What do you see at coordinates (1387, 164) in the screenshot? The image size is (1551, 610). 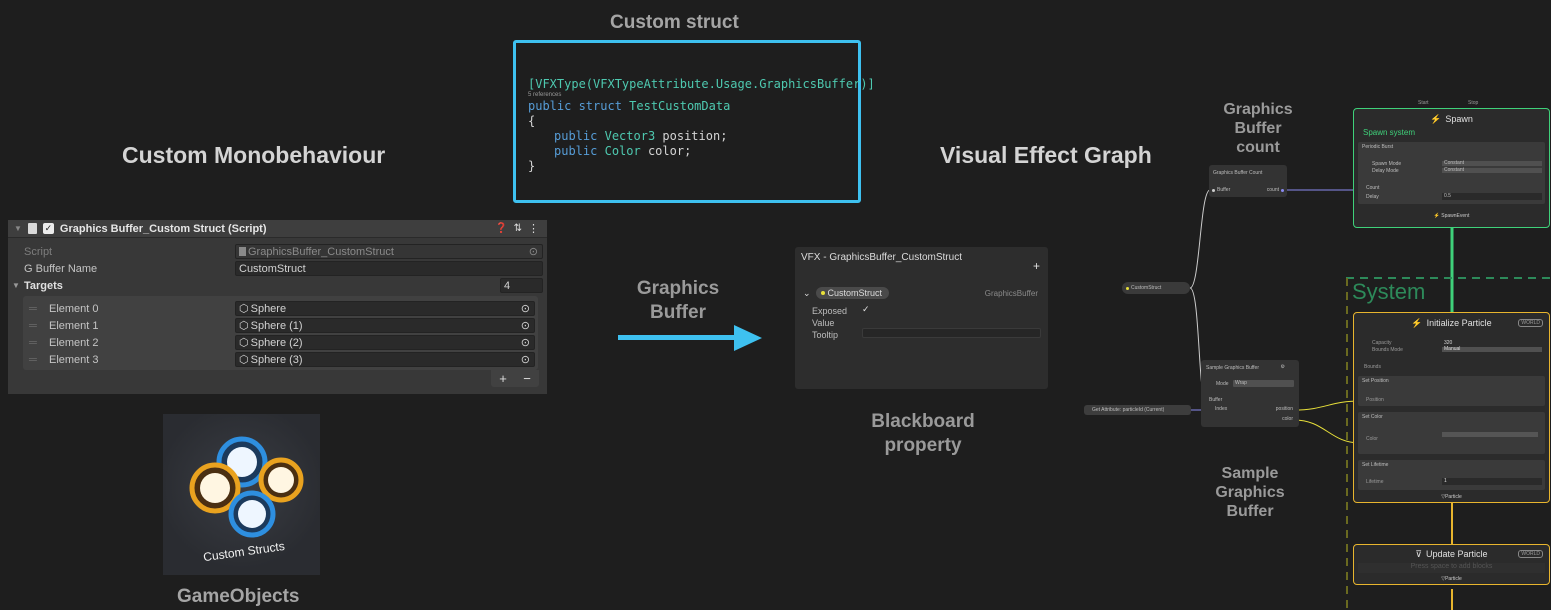 I see `spawn-mode-label: Spawn Mode` at bounding box center [1387, 164].